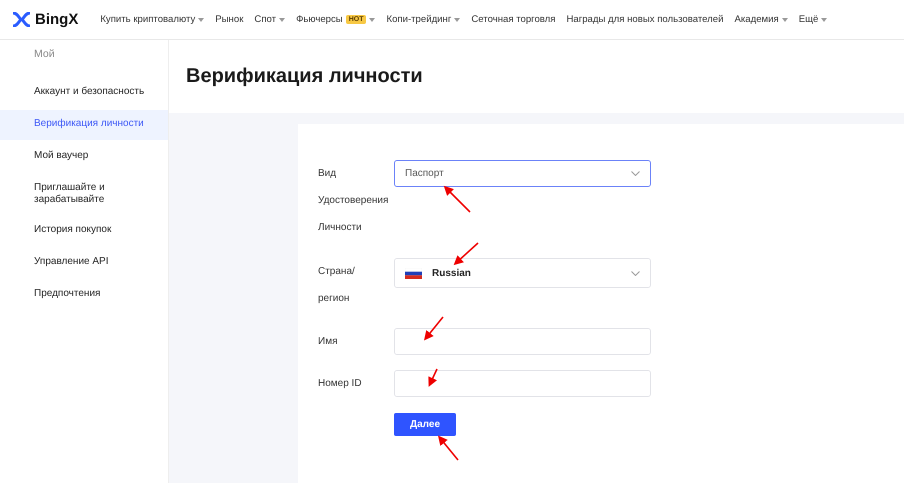 Image resolution: width=904 pixels, height=483 pixels. What do you see at coordinates (84, 263) in the screenshot?
I see `sidebar-item: Управление API` at bounding box center [84, 263].